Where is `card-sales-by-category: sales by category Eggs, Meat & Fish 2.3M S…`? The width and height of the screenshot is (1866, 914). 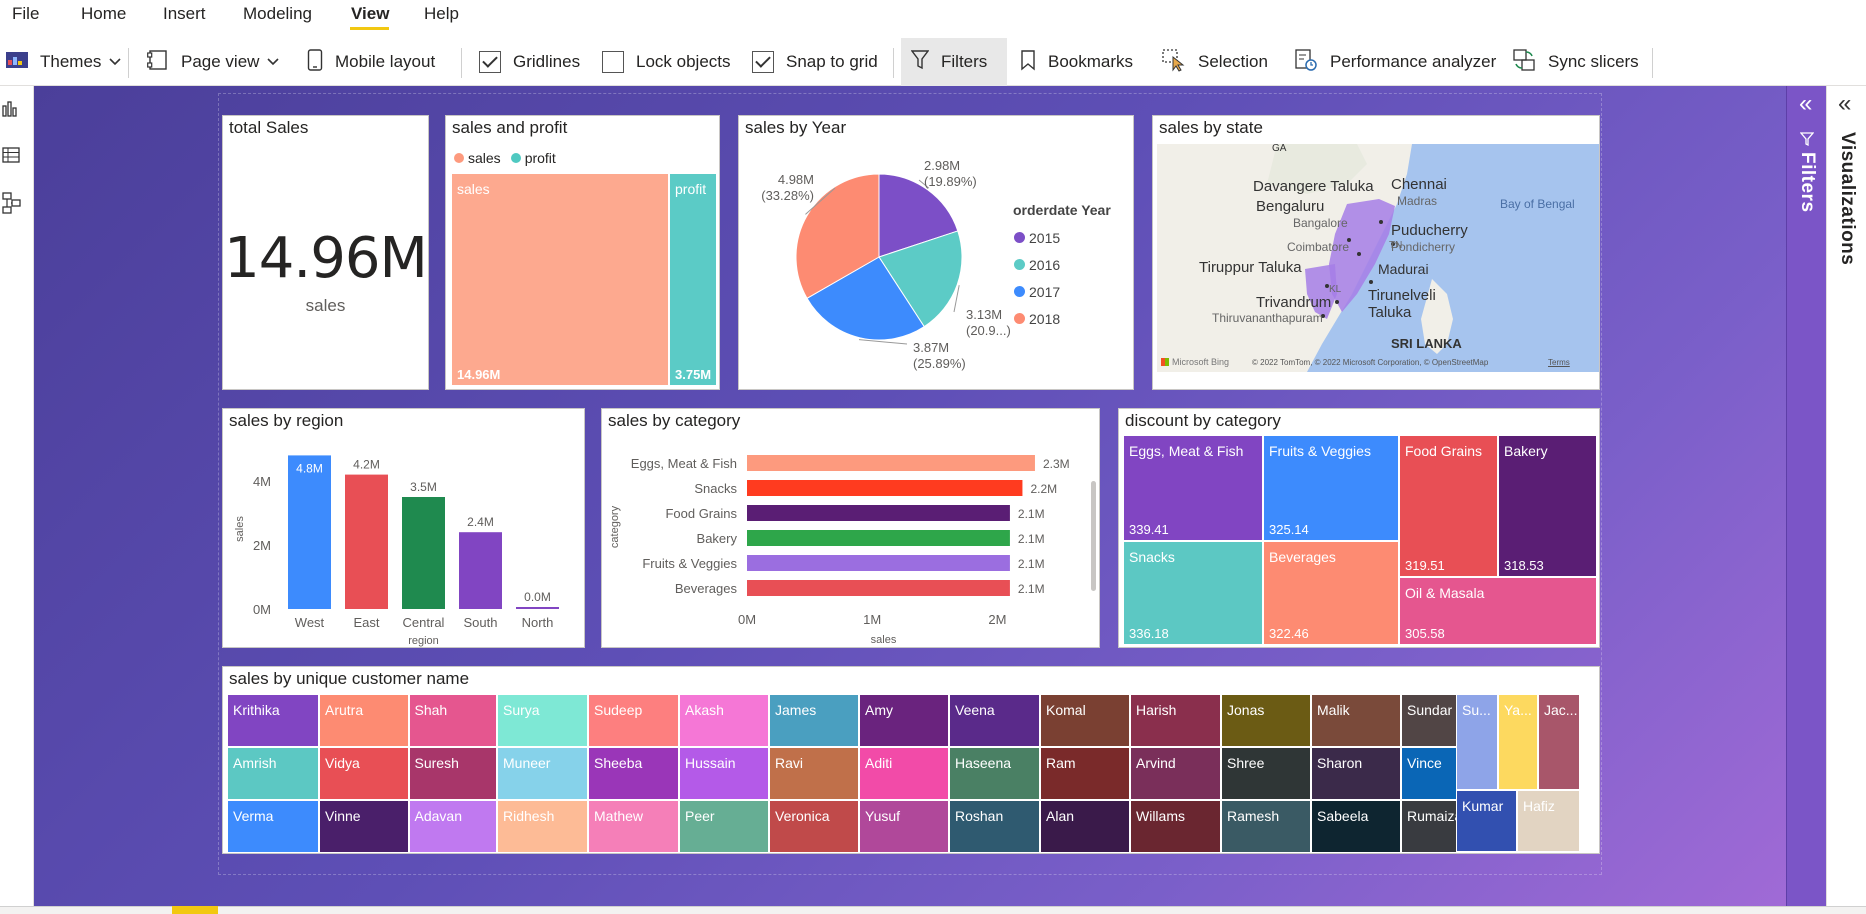
card-sales-by-category: sales by category Eggs, Meat & Fish 2.3M S… is located at coordinates (850, 528).